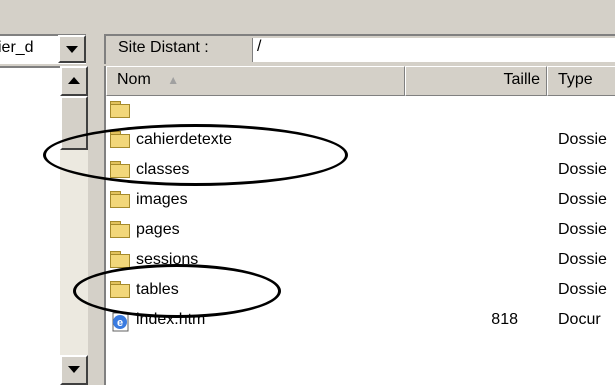 The image size is (615, 385). I want to click on arrow-down-icon, so click(74, 369).